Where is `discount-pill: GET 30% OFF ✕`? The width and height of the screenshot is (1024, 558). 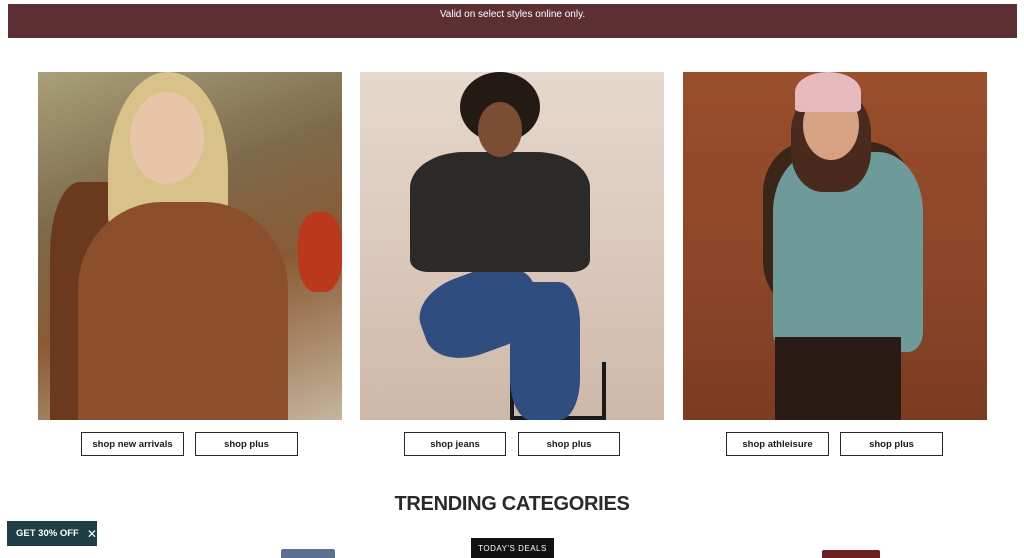 discount-pill: GET 30% OFF ✕ is located at coordinates (52, 533).